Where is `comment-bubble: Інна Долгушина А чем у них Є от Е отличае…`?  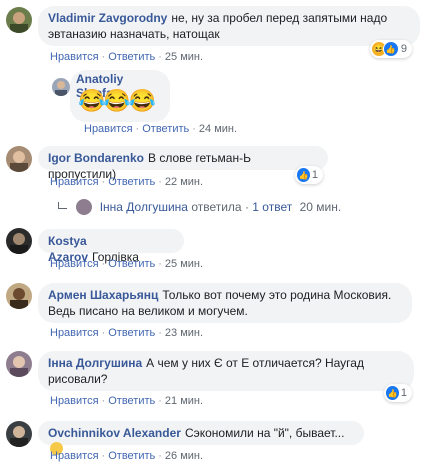 comment-bubble: Інна Долгушина А чем у них Є от Е отличае… is located at coordinates (226, 371).